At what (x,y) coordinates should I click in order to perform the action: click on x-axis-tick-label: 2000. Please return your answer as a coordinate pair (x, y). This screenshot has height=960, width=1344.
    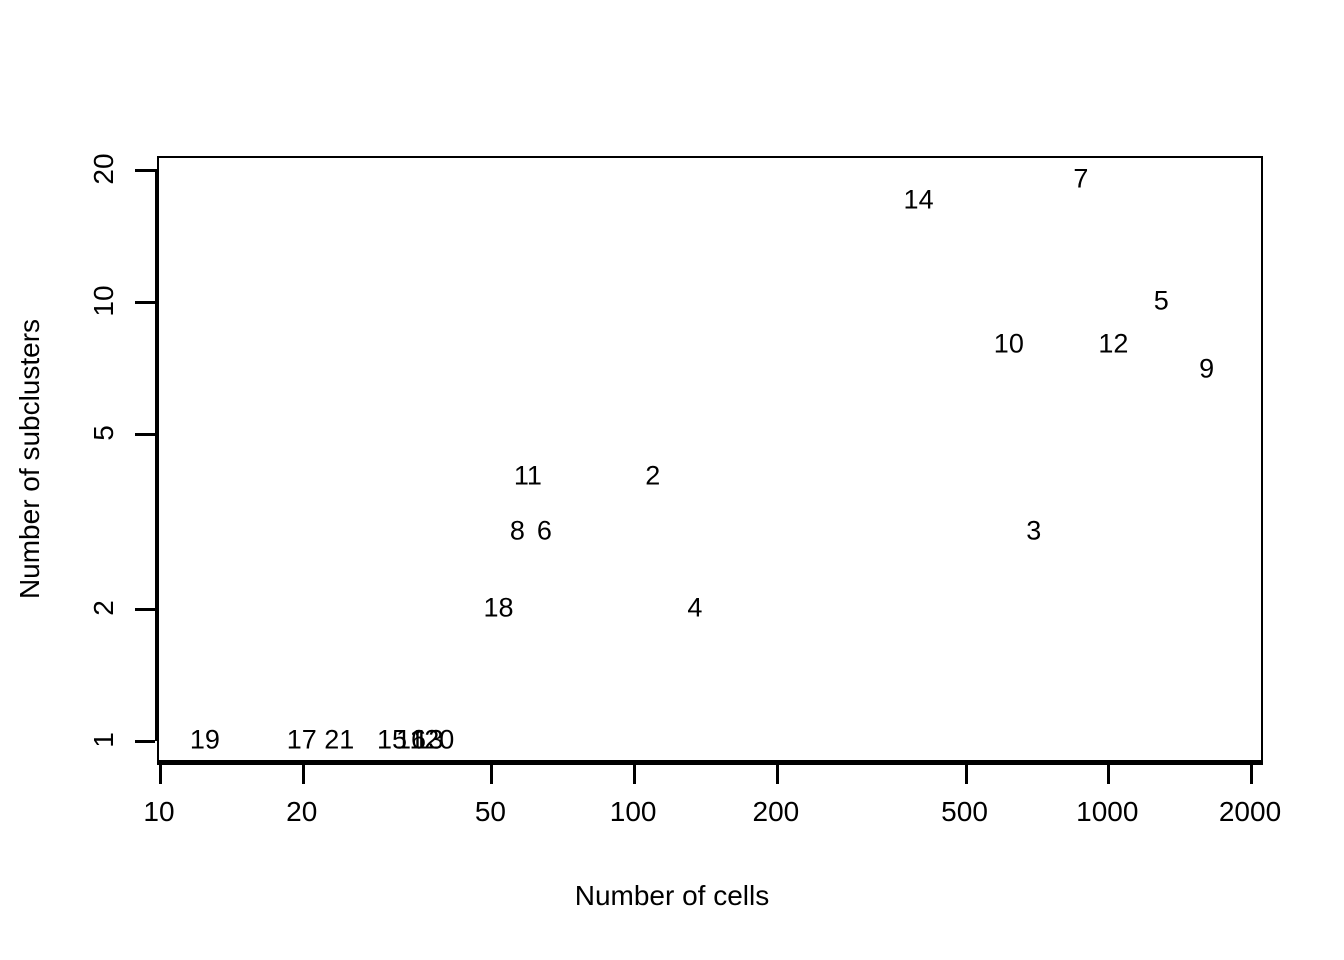
    Looking at the image, I should click on (1250, 811).